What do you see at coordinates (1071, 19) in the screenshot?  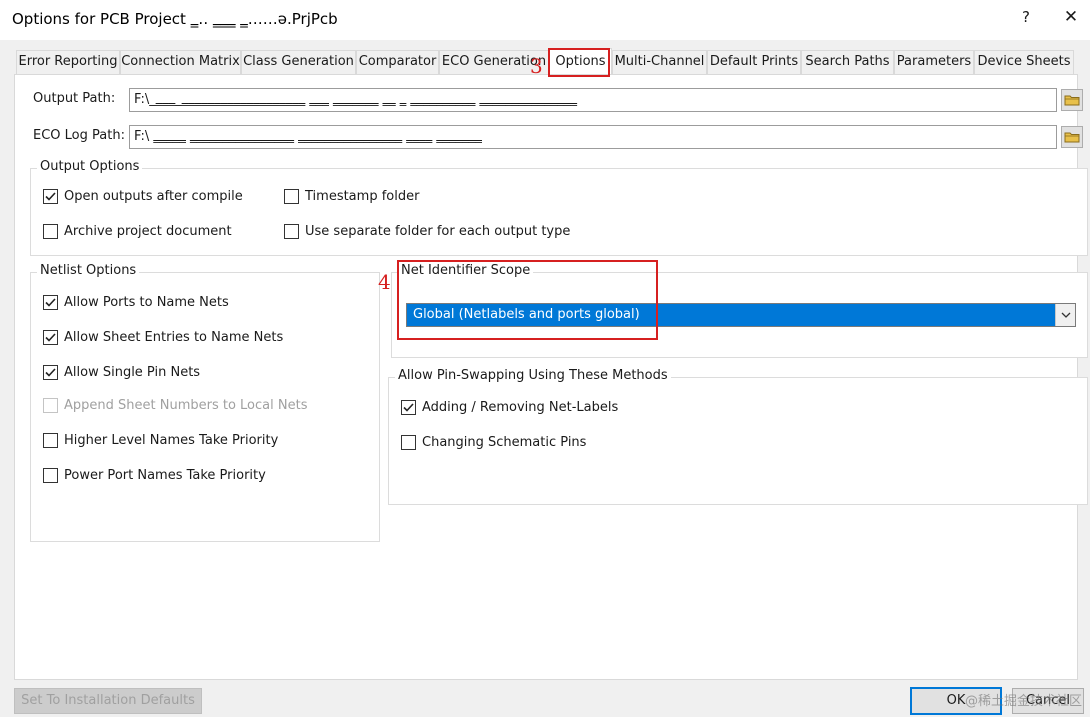 I see `close-button: ✕` at bounding box center [1071, 19].